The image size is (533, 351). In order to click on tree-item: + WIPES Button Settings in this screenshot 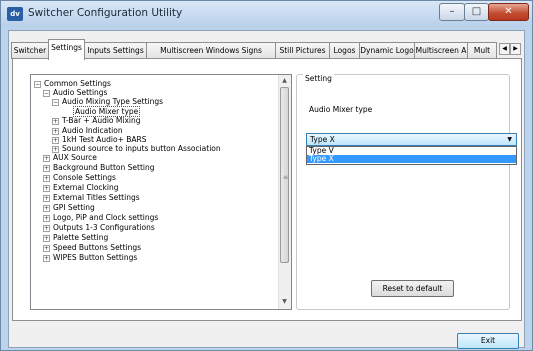, I will do `click(90, 257)`.